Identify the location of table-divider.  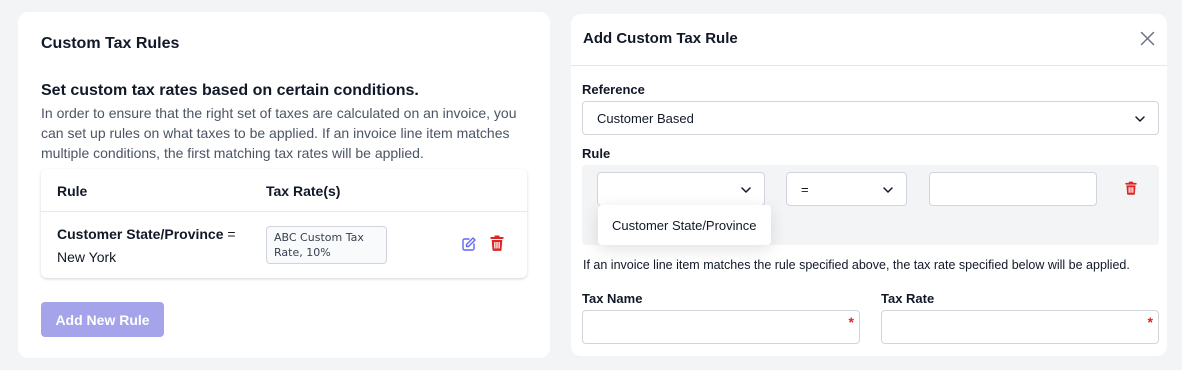
(284, 211).